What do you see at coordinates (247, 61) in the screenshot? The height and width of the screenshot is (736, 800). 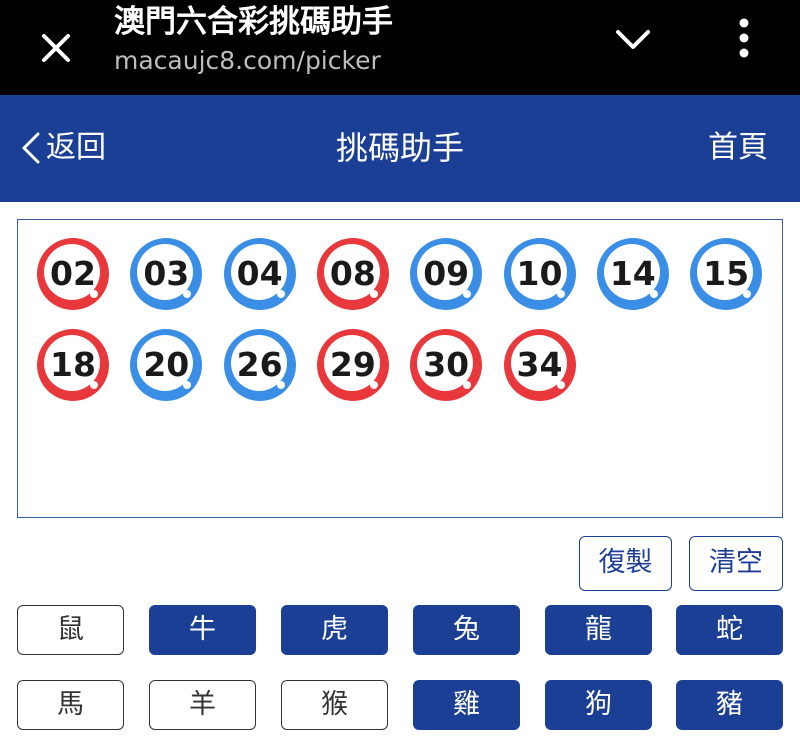 I see `browser-url: macaujc8.com/picker` at bounding box center [247, 61].